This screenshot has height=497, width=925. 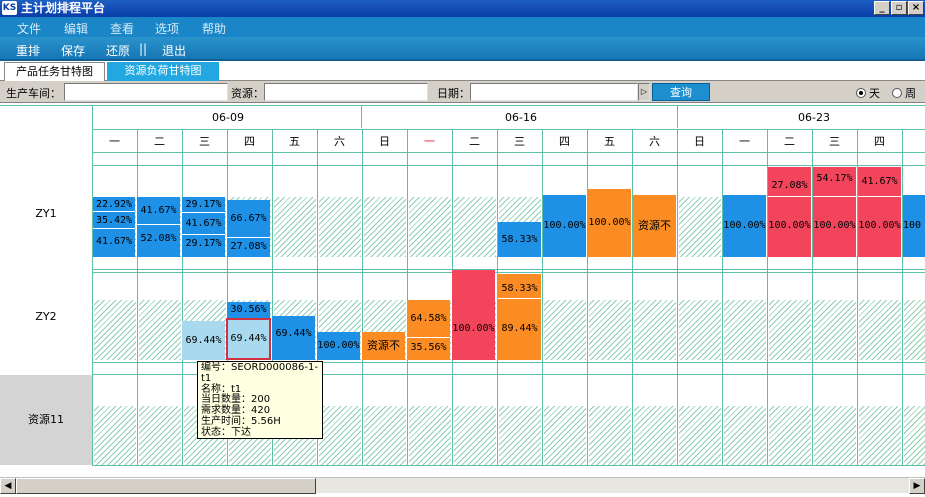 I want to click on load-block: 58.33% 89.44%, so click(x=519, y=317).